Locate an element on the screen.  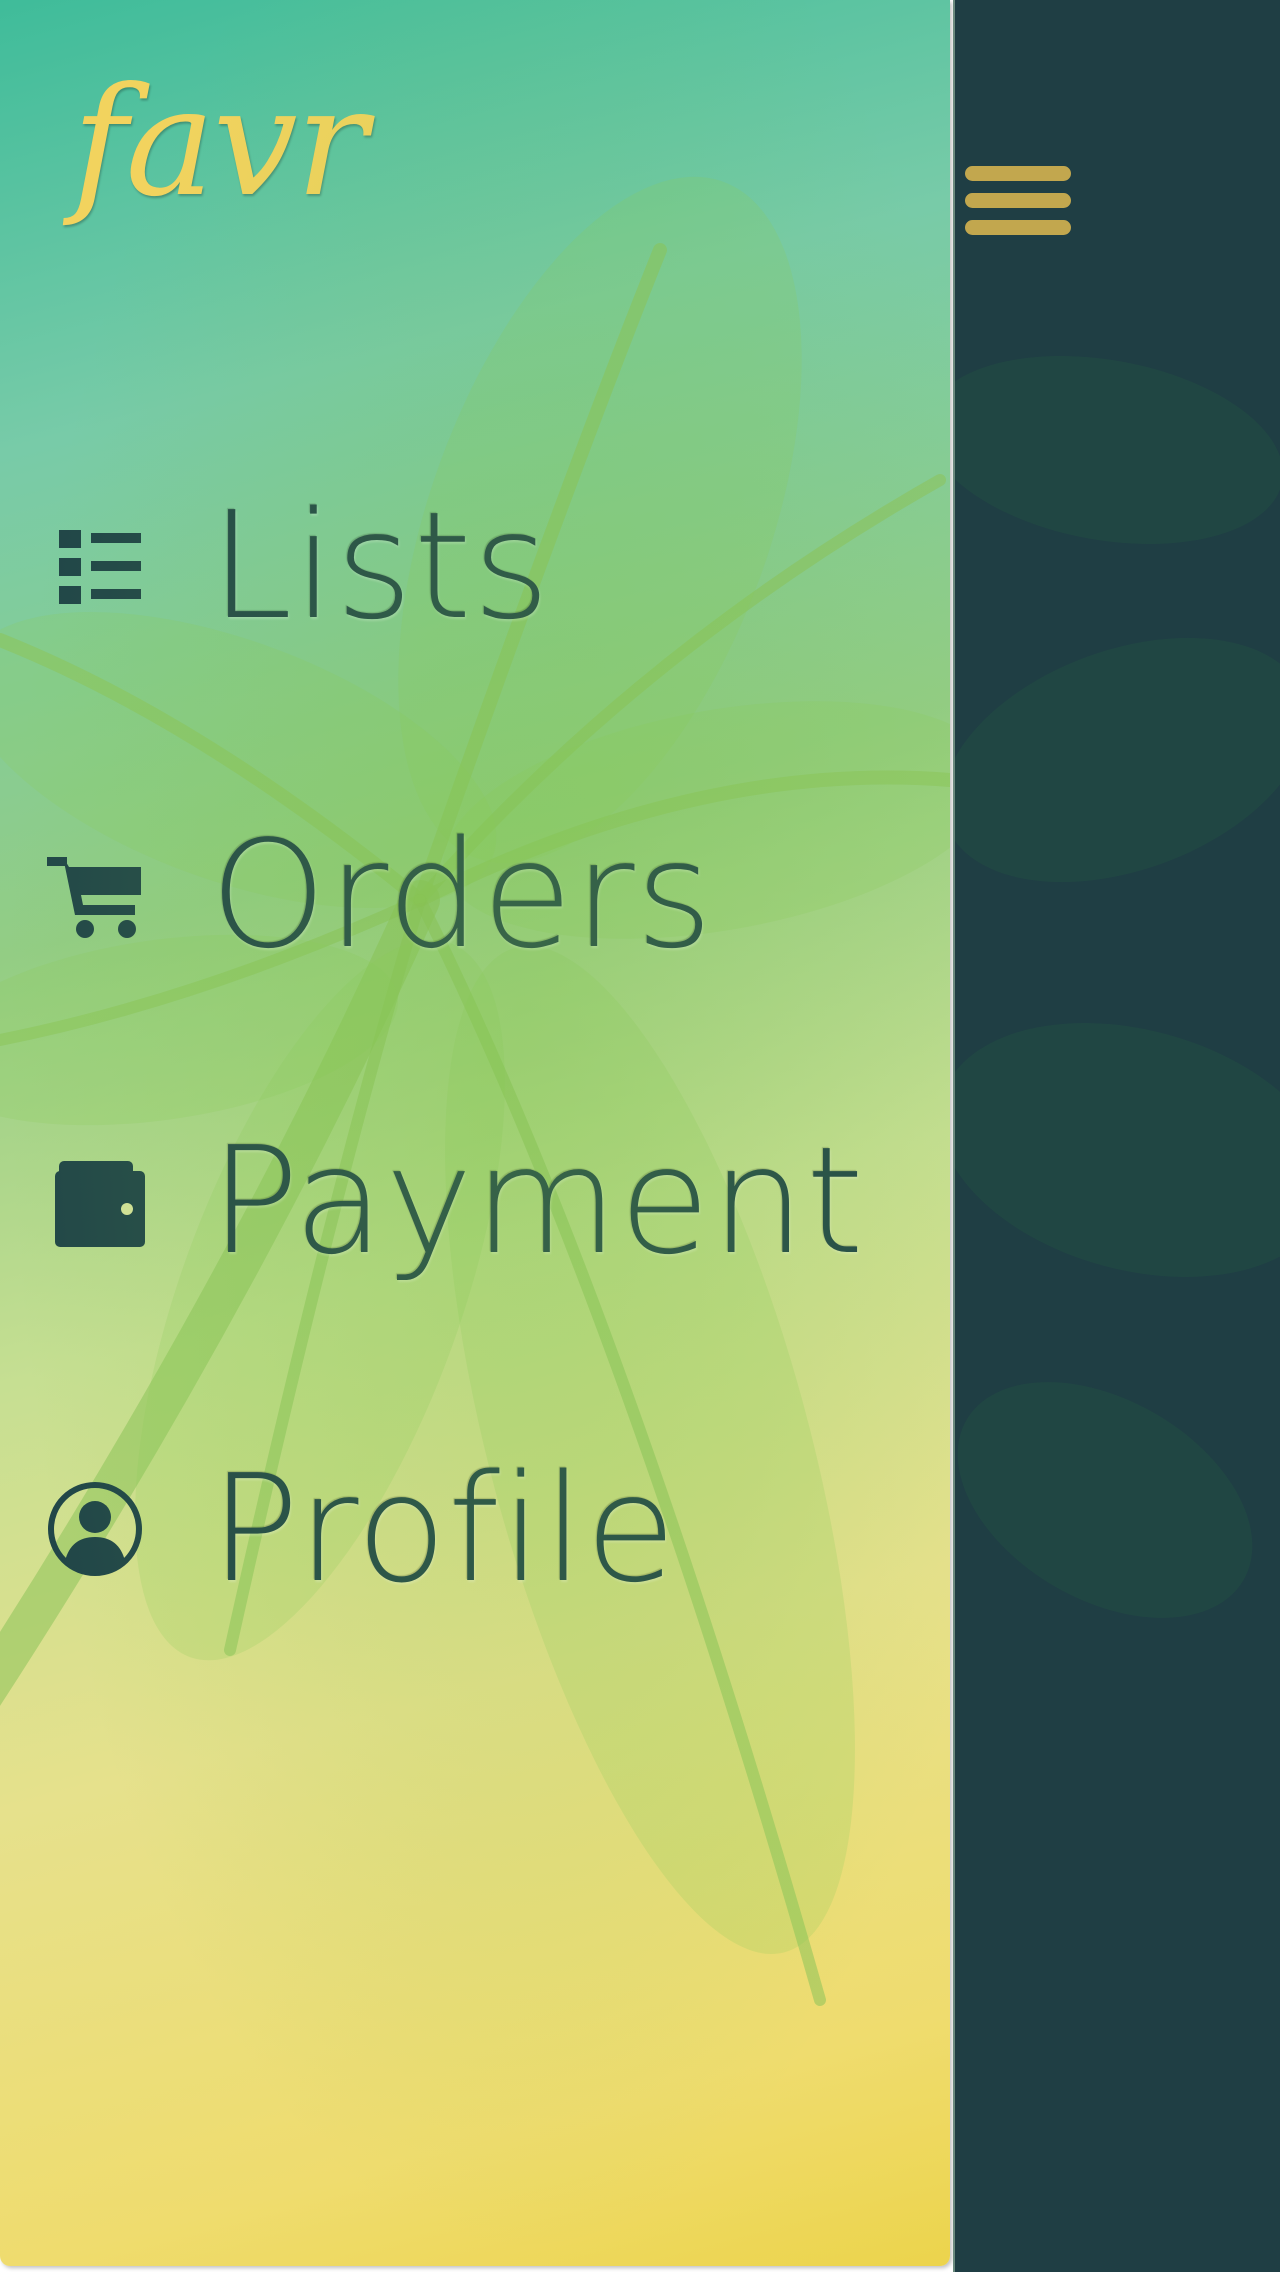
menu-item-profile: Profile is located at coordinates (358, 1529).